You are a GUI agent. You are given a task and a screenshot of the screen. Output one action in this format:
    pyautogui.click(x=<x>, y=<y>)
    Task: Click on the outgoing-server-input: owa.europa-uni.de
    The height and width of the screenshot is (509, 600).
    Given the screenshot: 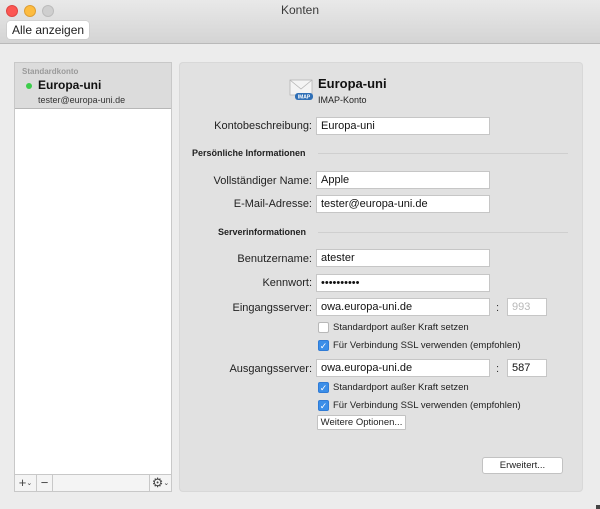 What is the action you would take?
    pyautogui.click(x=403, y=368)
    